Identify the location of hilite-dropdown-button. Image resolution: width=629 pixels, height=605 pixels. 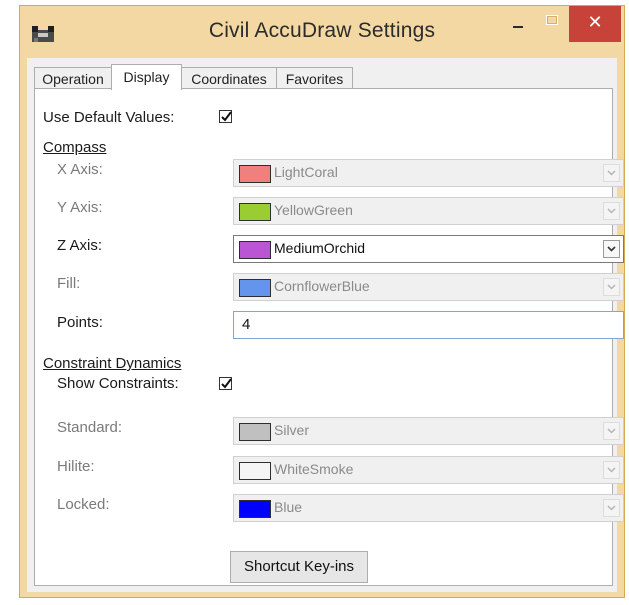
(611, 470).